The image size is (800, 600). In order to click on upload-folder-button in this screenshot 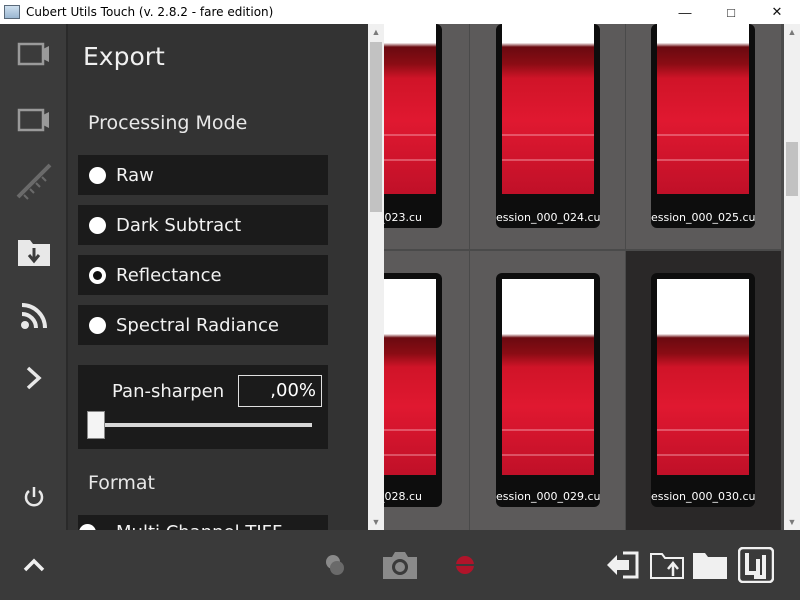, I will do `click(668, 565)`.